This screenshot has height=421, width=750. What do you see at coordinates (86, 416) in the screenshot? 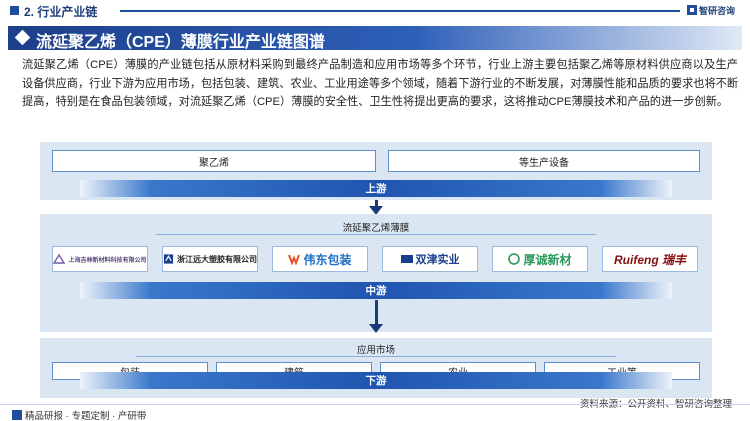
I see `footer-tagline-text: 精品研报 · 专题定制 · 产研带` at bounding box center [86, 416].